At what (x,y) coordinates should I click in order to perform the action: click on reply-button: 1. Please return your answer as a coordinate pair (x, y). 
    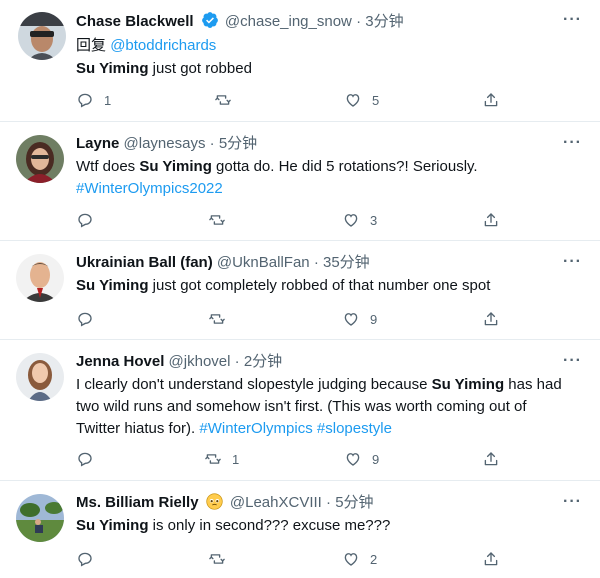
    Looking at the image, I should click on (93, 100).